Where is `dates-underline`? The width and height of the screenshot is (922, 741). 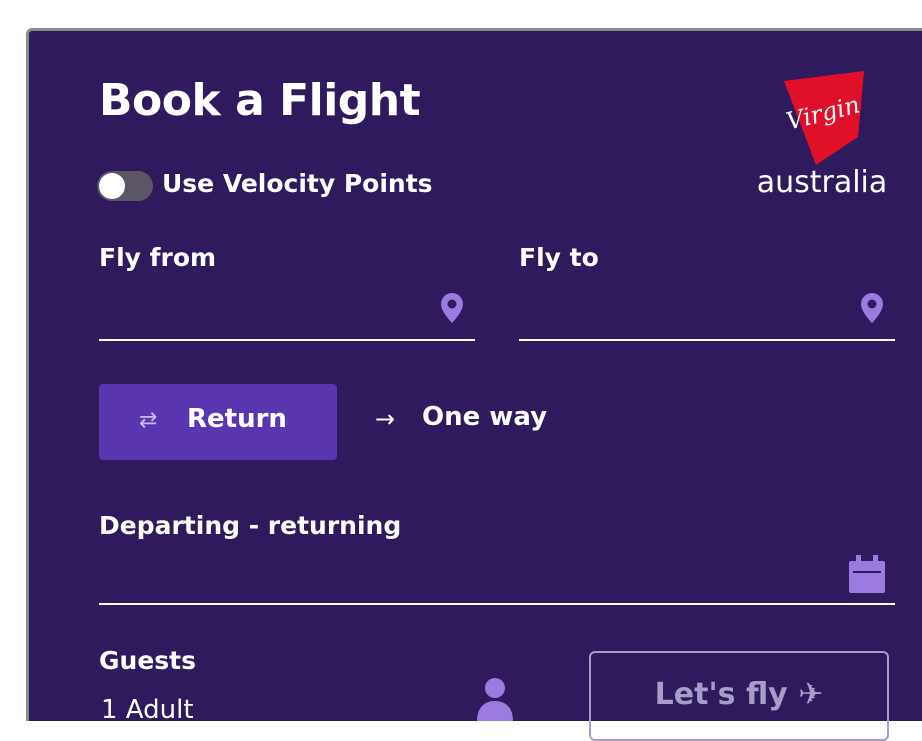 dates-underline is located at coordinates (497, 604).